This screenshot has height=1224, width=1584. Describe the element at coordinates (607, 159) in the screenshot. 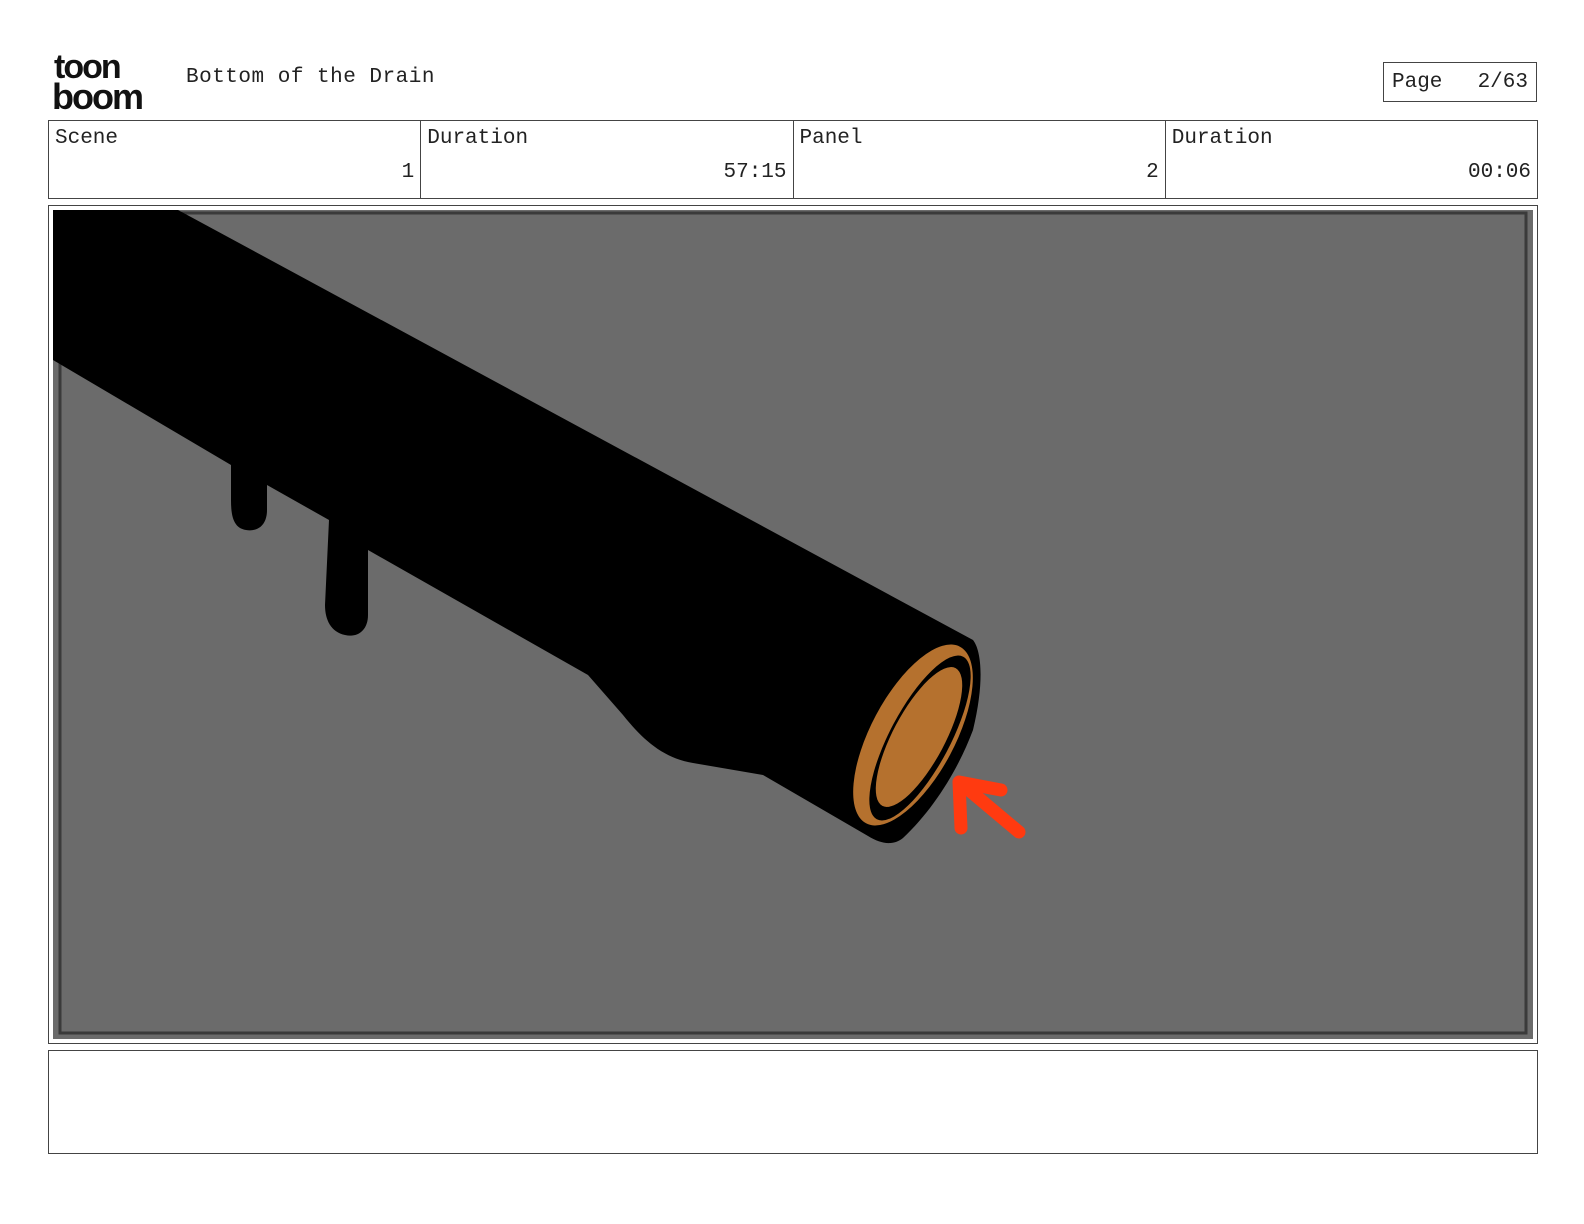

I see `scene-duration-cell: Duration 57:15` at that location.